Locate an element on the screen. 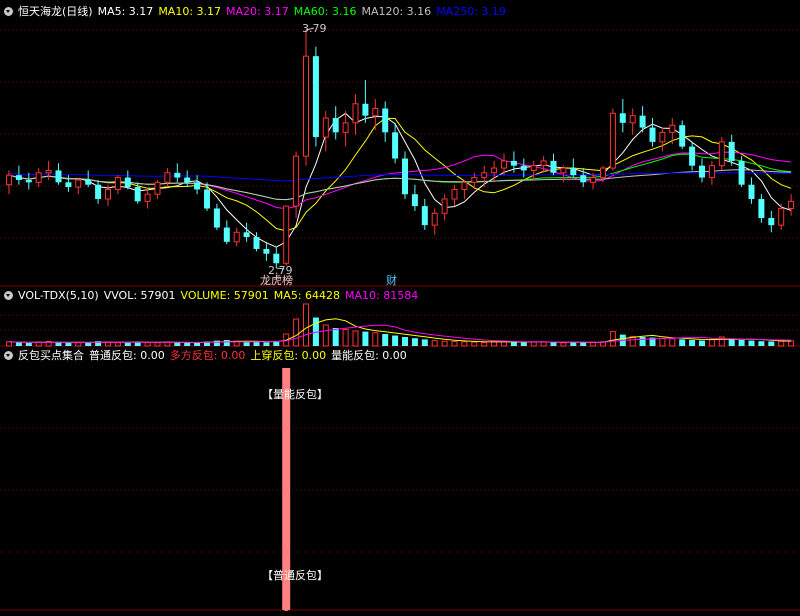 The image size is (800, 616). volume-indicator-1: VOLUME: 57901 is located at coordinates (224, 295).